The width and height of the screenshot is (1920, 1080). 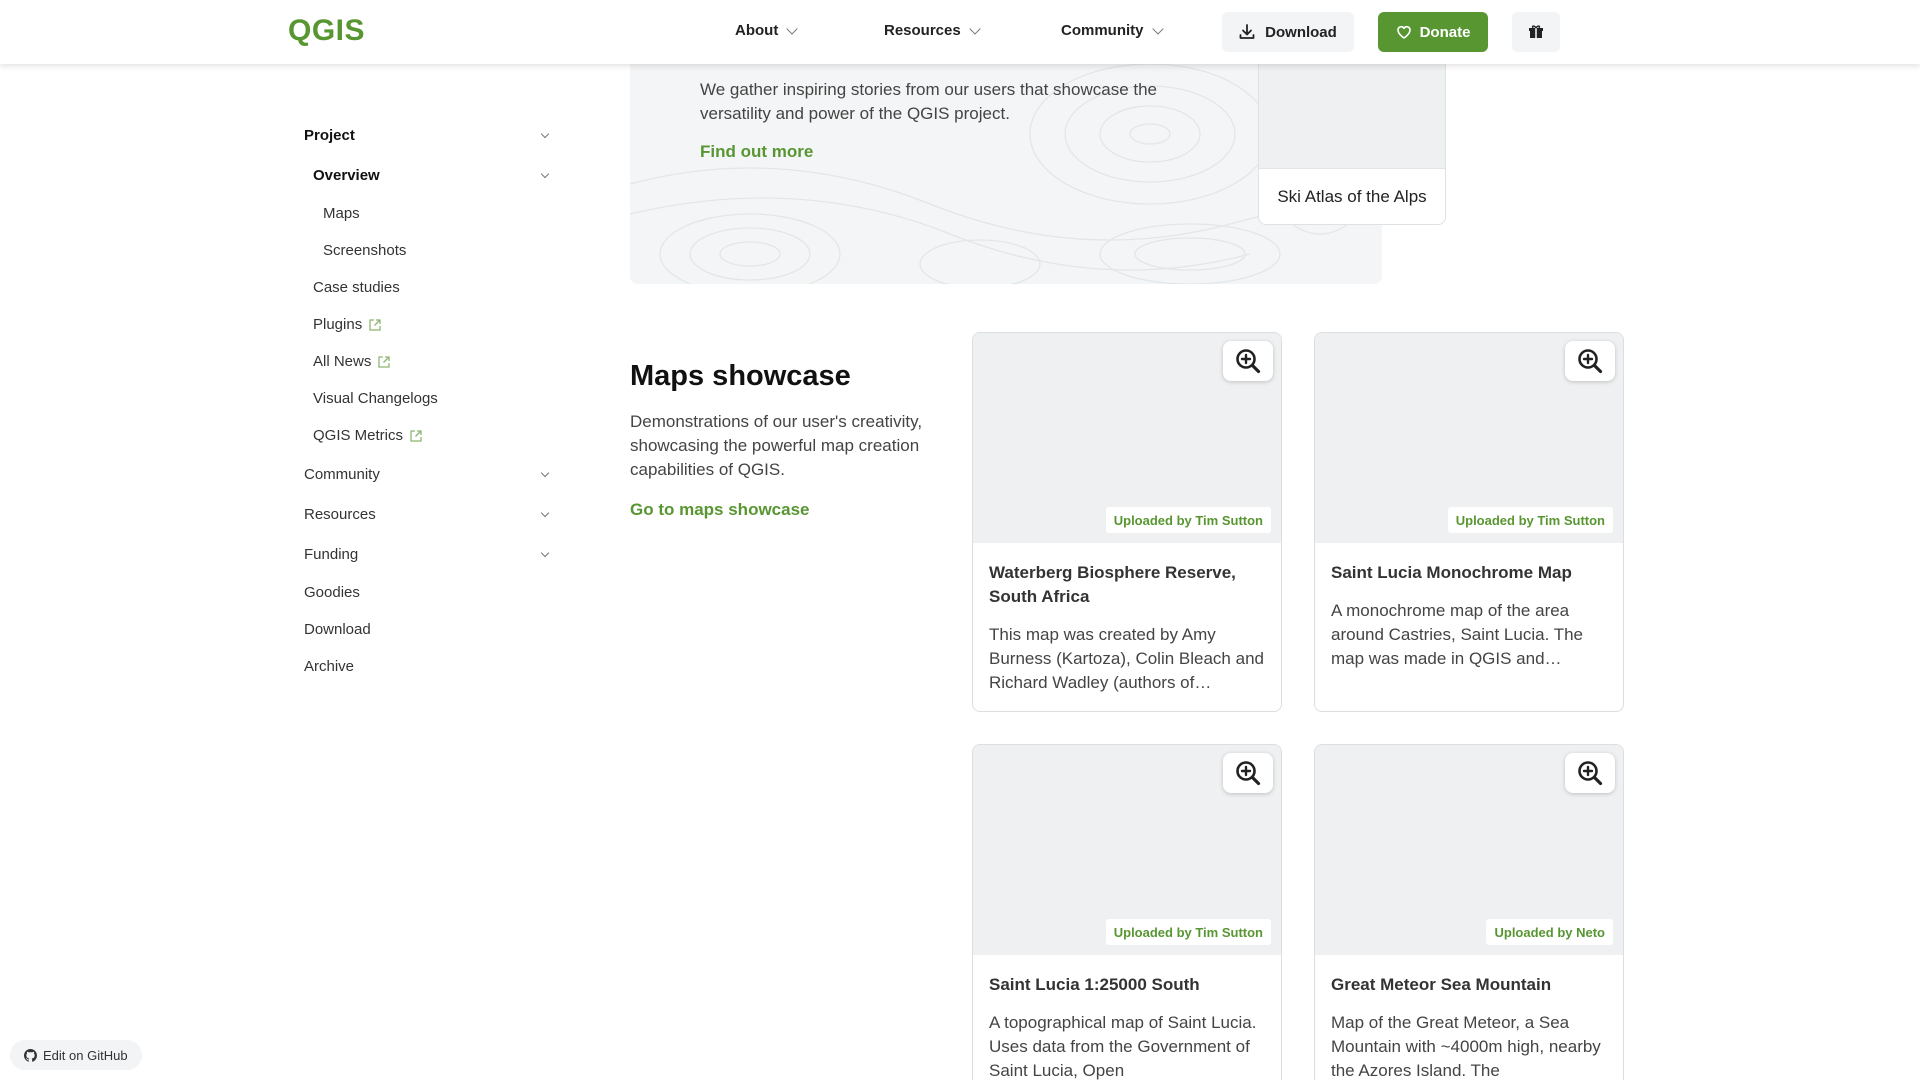 I want to click on sidebar-item-goodies: Goodies, so click(x=332, y=592).